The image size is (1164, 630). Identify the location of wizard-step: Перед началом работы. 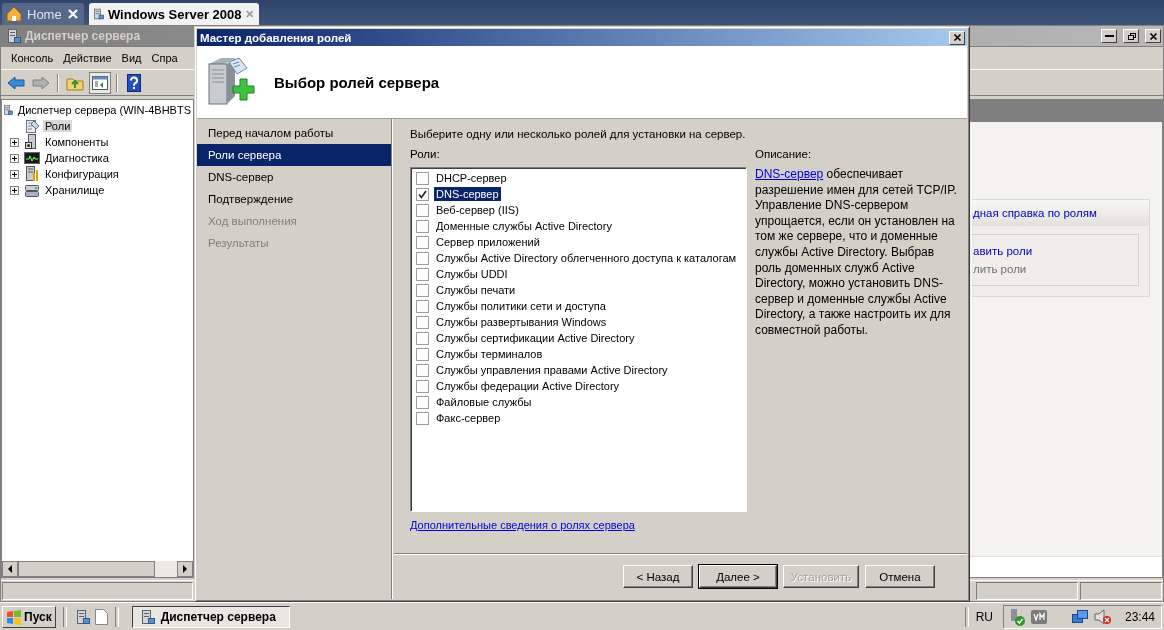
(294, 133).